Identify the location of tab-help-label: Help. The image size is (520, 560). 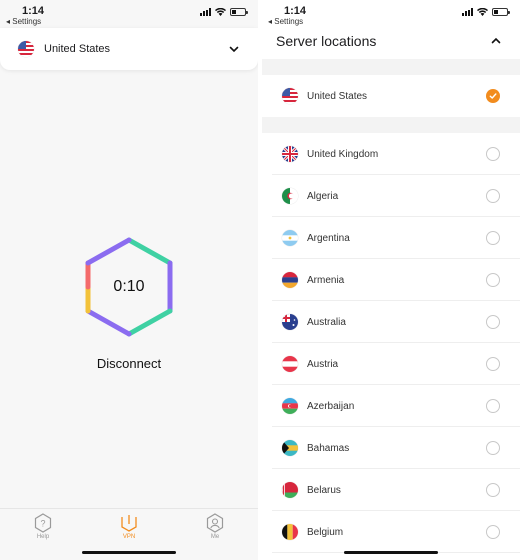
(43, 537).